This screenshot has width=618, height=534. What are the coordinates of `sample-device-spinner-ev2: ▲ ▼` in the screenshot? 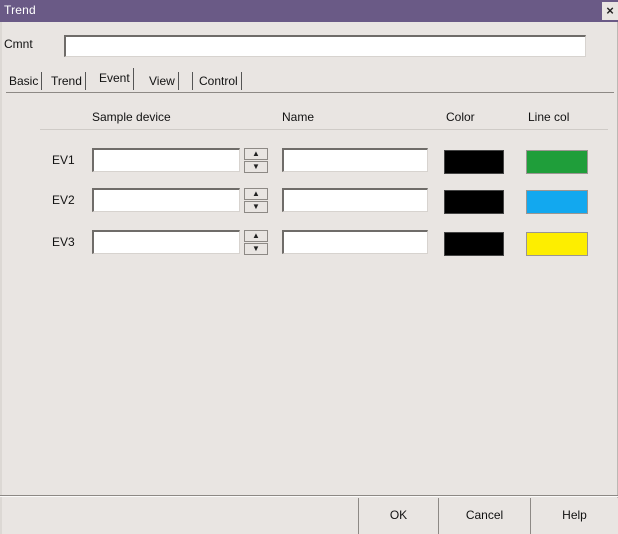 It's located at (256, 201).